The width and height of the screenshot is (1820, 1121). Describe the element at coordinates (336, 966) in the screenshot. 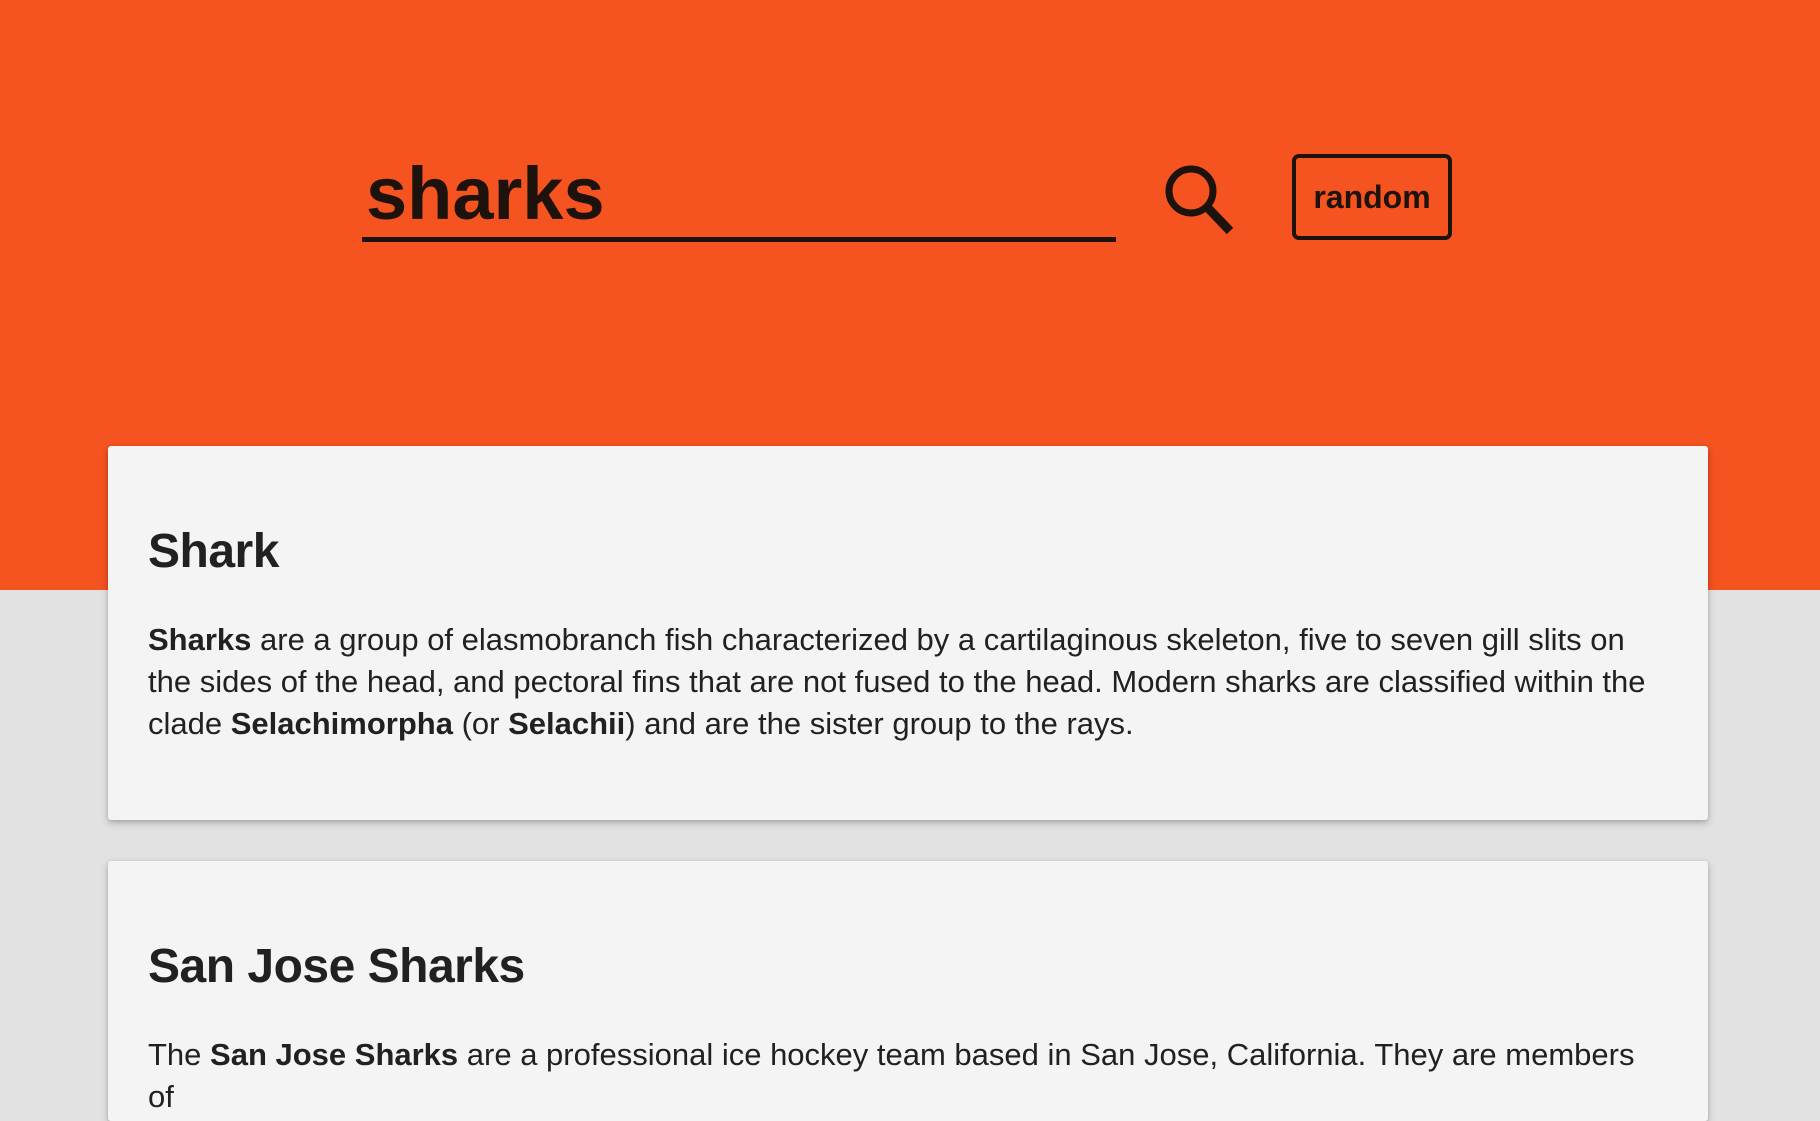

I see `result-title: San Jose Sharks` at that location.